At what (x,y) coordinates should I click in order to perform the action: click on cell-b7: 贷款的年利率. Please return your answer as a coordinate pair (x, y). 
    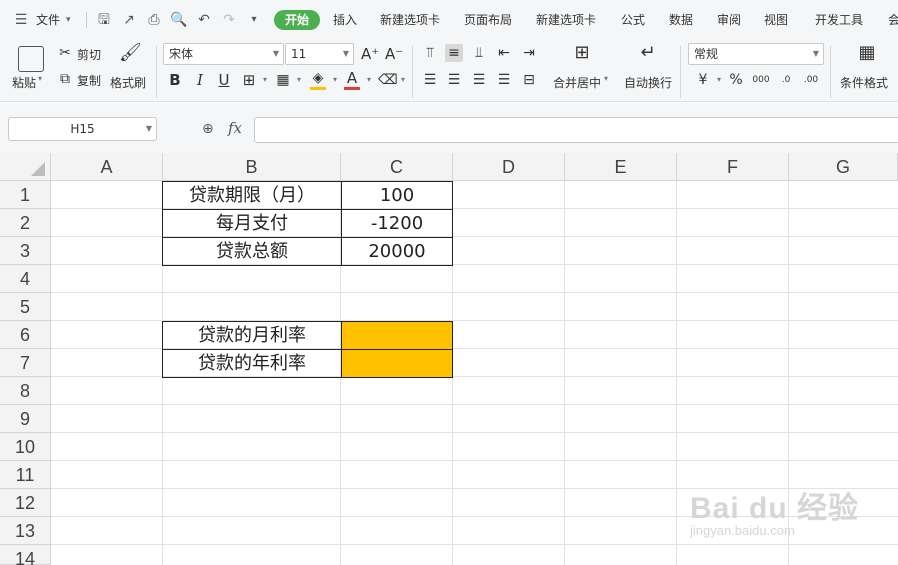
    Looking at the image, I should click on (252, 363).